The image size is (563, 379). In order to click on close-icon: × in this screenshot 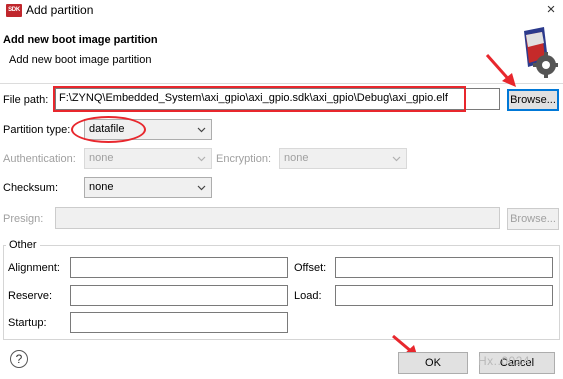, I will do `click(551, 9)`.